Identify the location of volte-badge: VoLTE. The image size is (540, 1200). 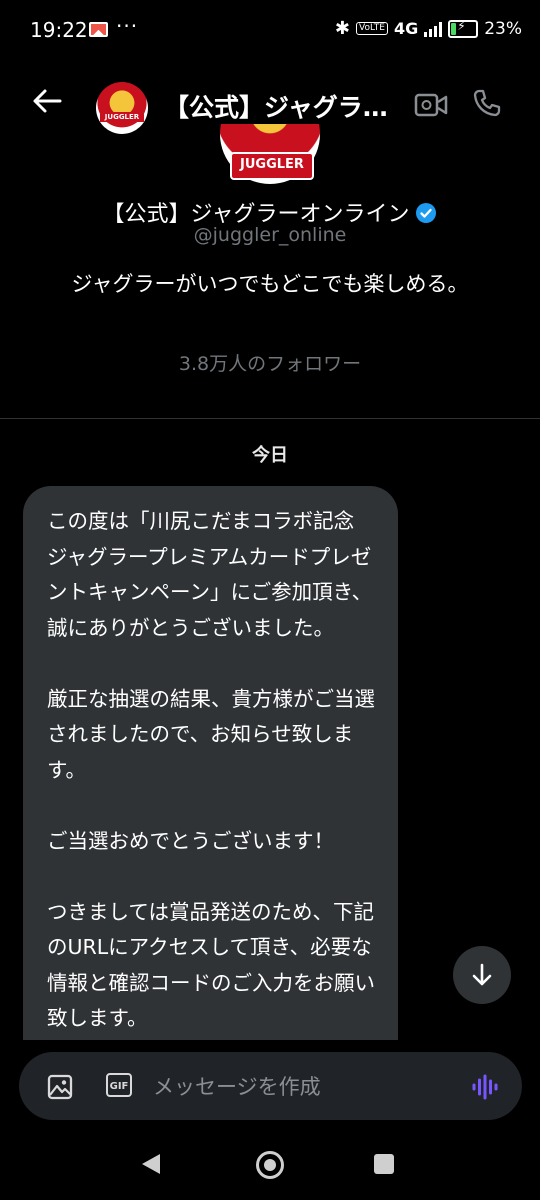
(372, 28).